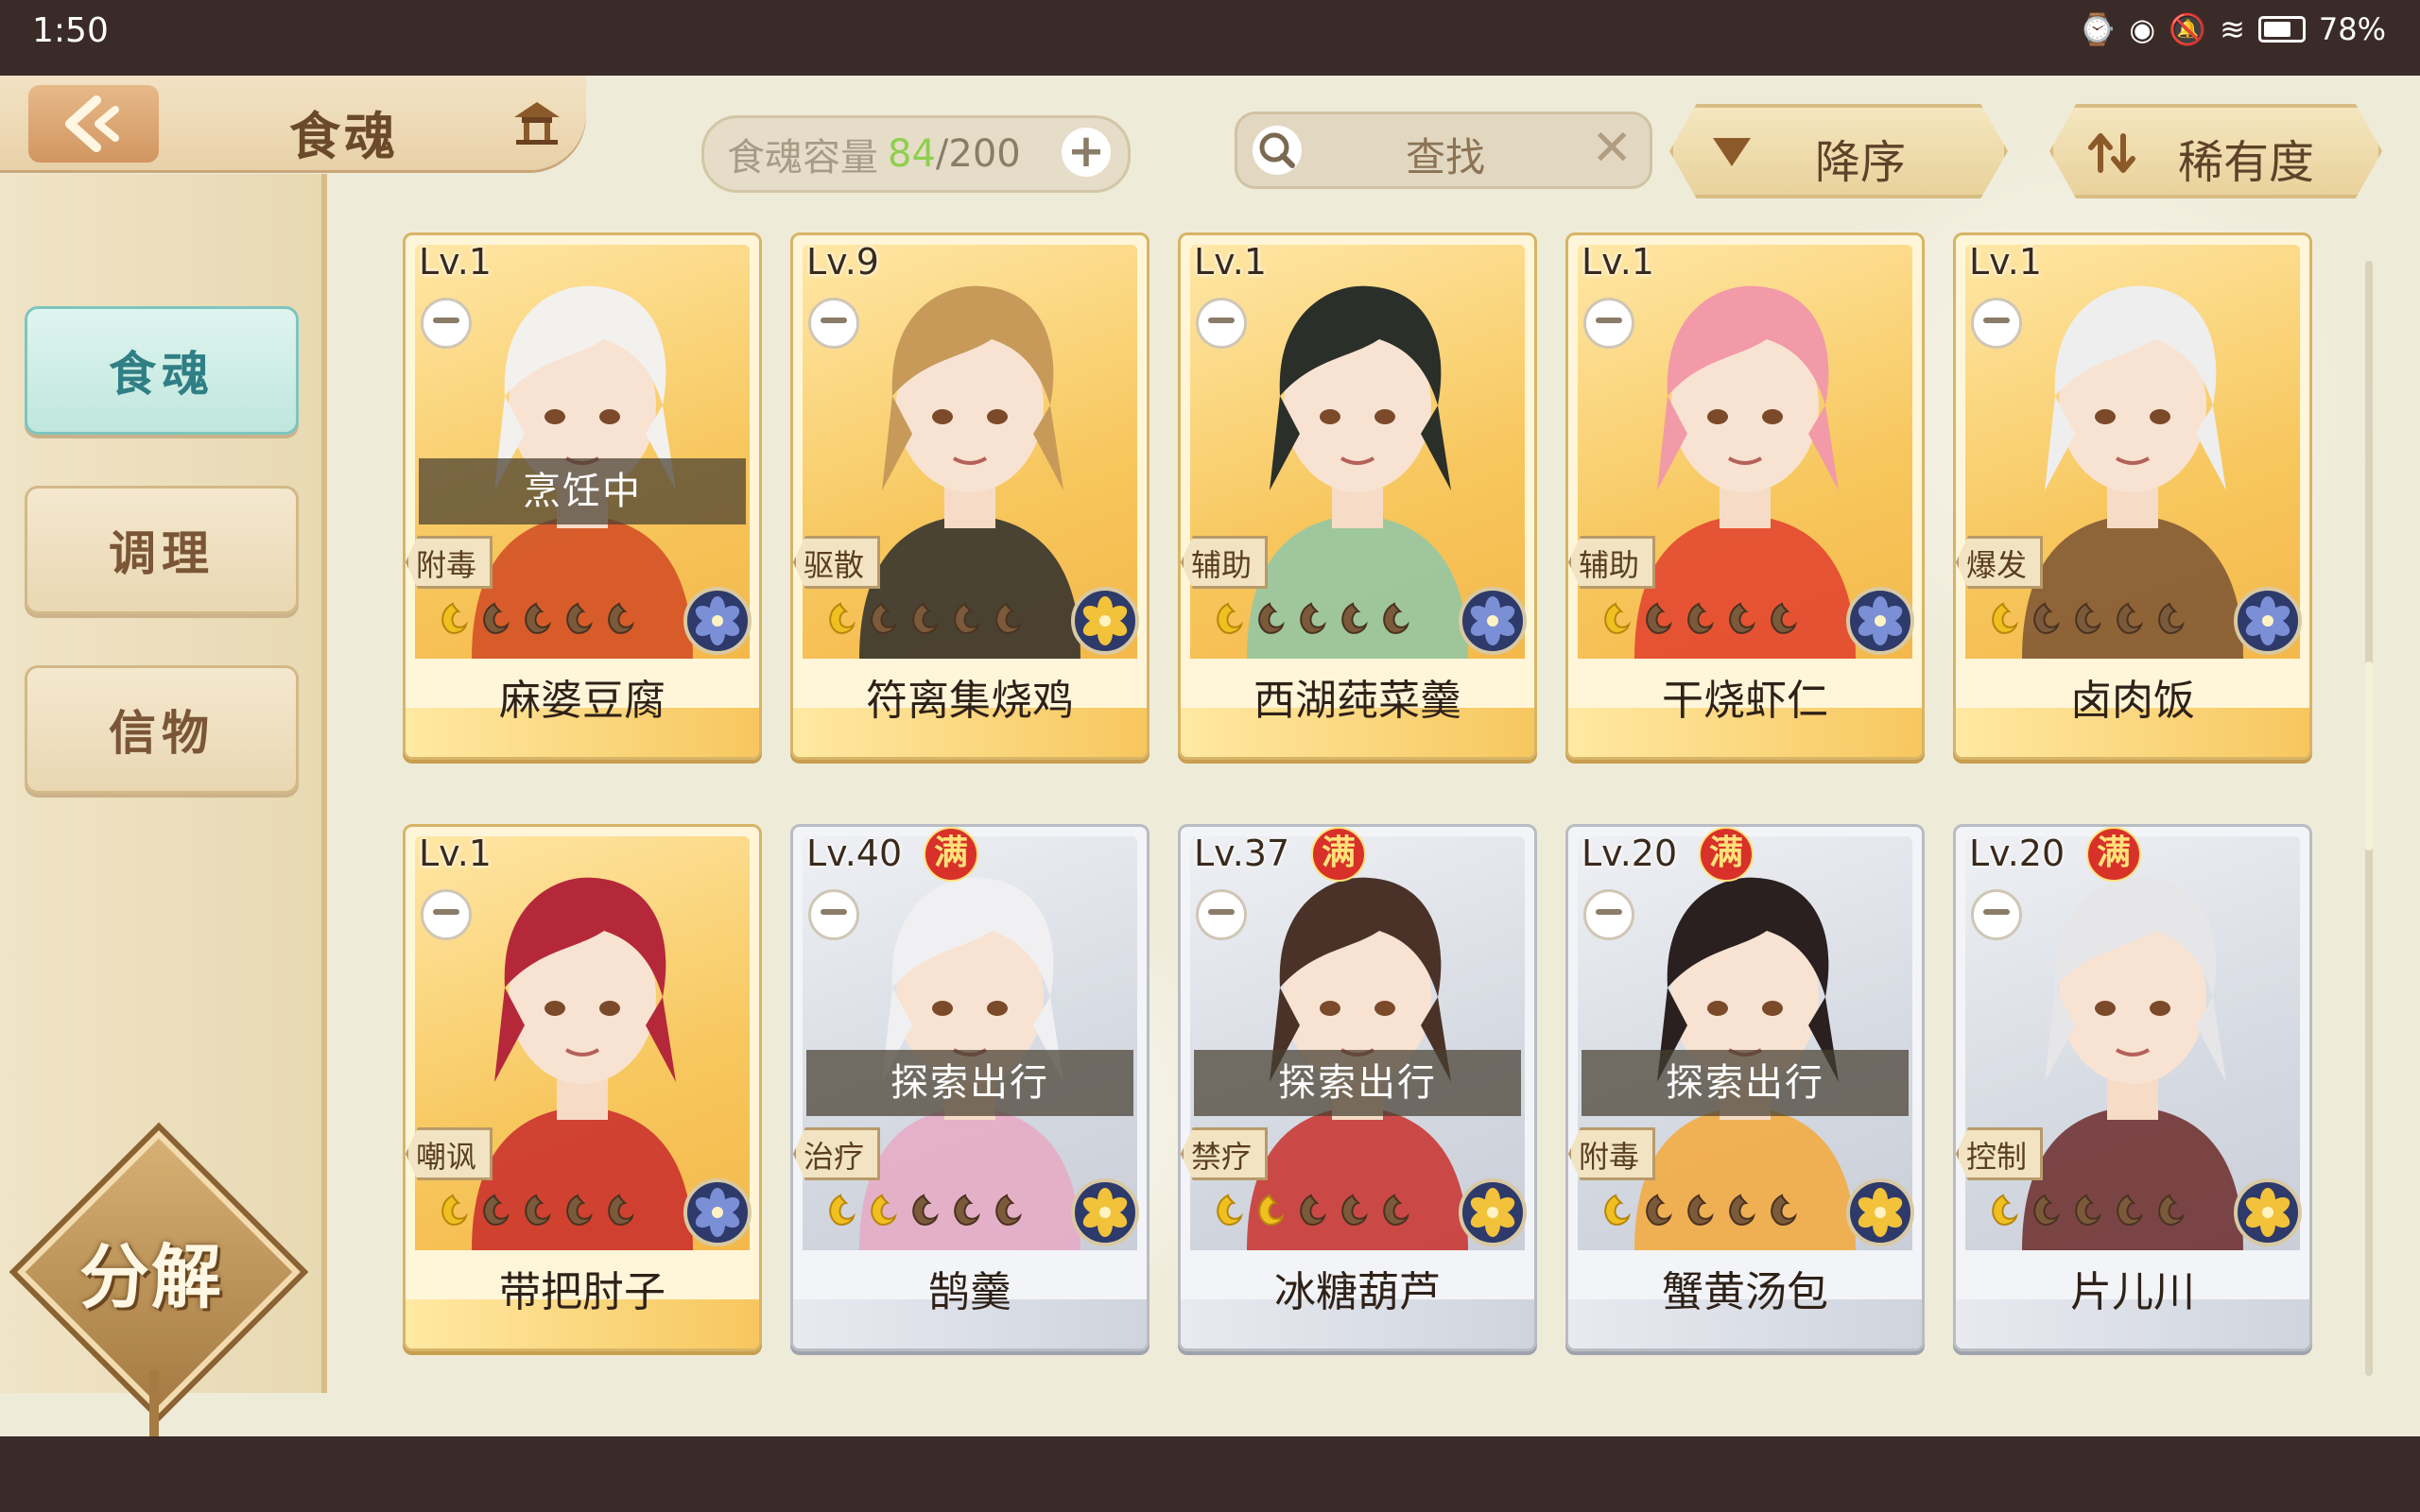  What do you see at coordinates (1630, 853) in the screenshot?
I see `level-label: Lv.20` at bounding box center [1630, 853].